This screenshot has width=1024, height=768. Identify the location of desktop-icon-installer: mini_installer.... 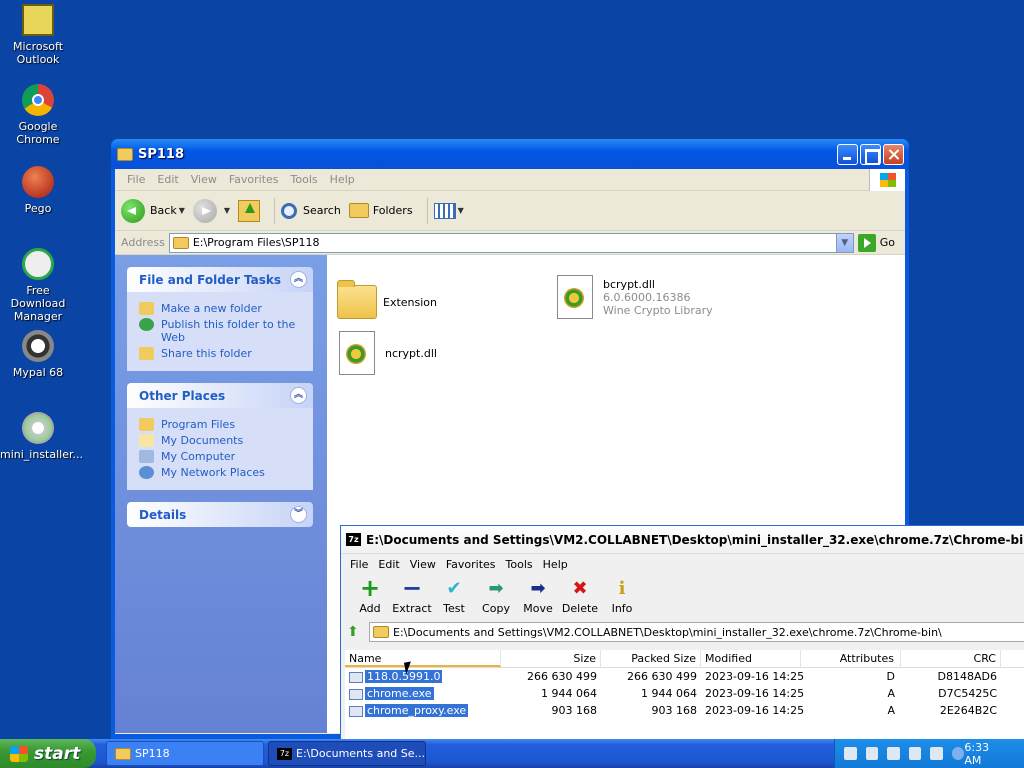
(41, 436).